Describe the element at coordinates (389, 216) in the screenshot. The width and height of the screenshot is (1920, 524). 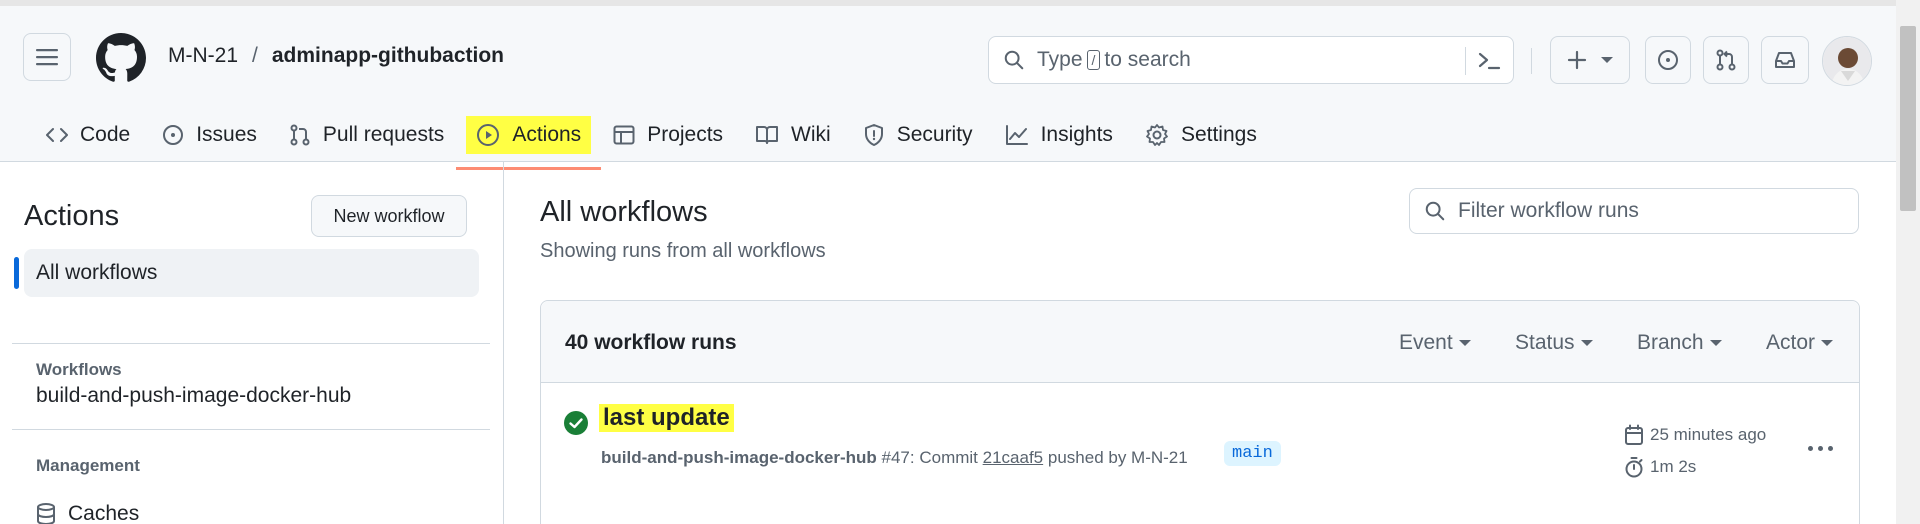
I see `new-workflow-button: New workflow` at that location.